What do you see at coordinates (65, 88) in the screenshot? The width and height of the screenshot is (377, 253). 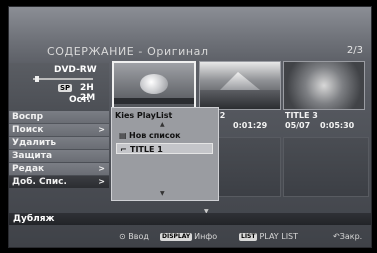 I see `recording-mode-badge: SP` at bounding box center [65, 88].